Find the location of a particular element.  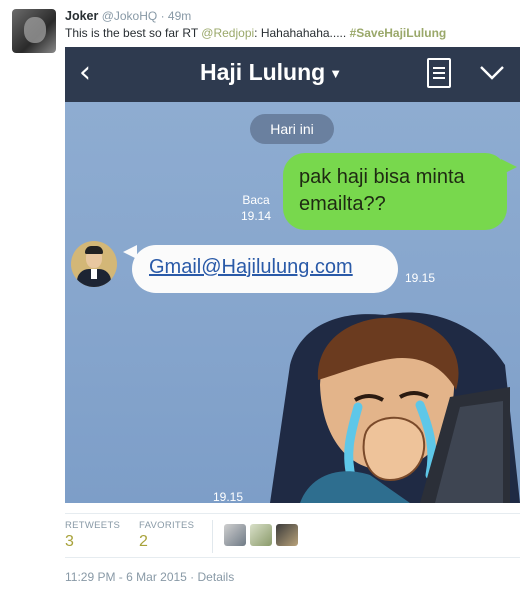

tweet-footer: 11:29 PM - 6 Mar 2015 · Details is located at coordinates (149, 577).